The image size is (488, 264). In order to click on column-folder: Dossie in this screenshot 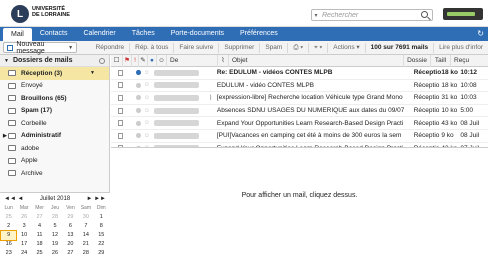, I will do `click(417, 60)`.